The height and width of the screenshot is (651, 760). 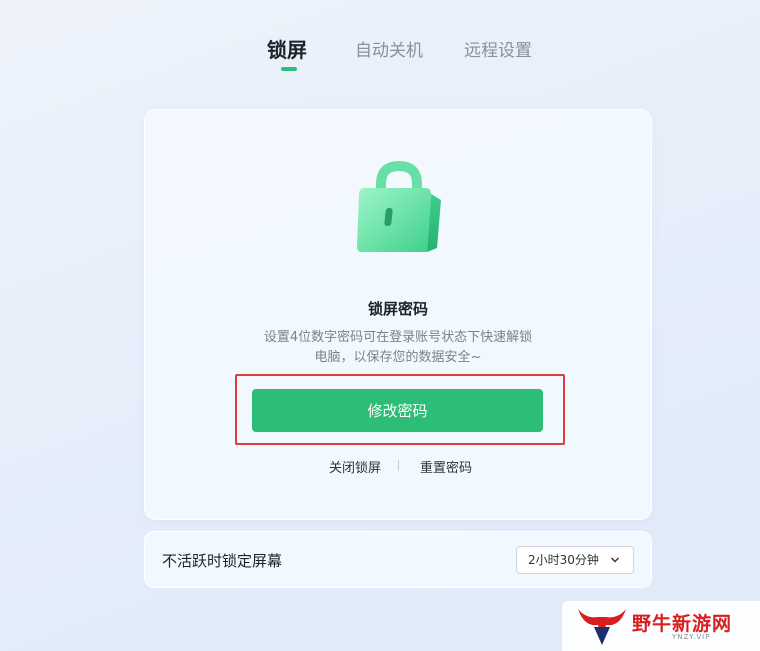 I want to click on lock-timeout-select: 2小时30分钟, so click(x=575, y=560).